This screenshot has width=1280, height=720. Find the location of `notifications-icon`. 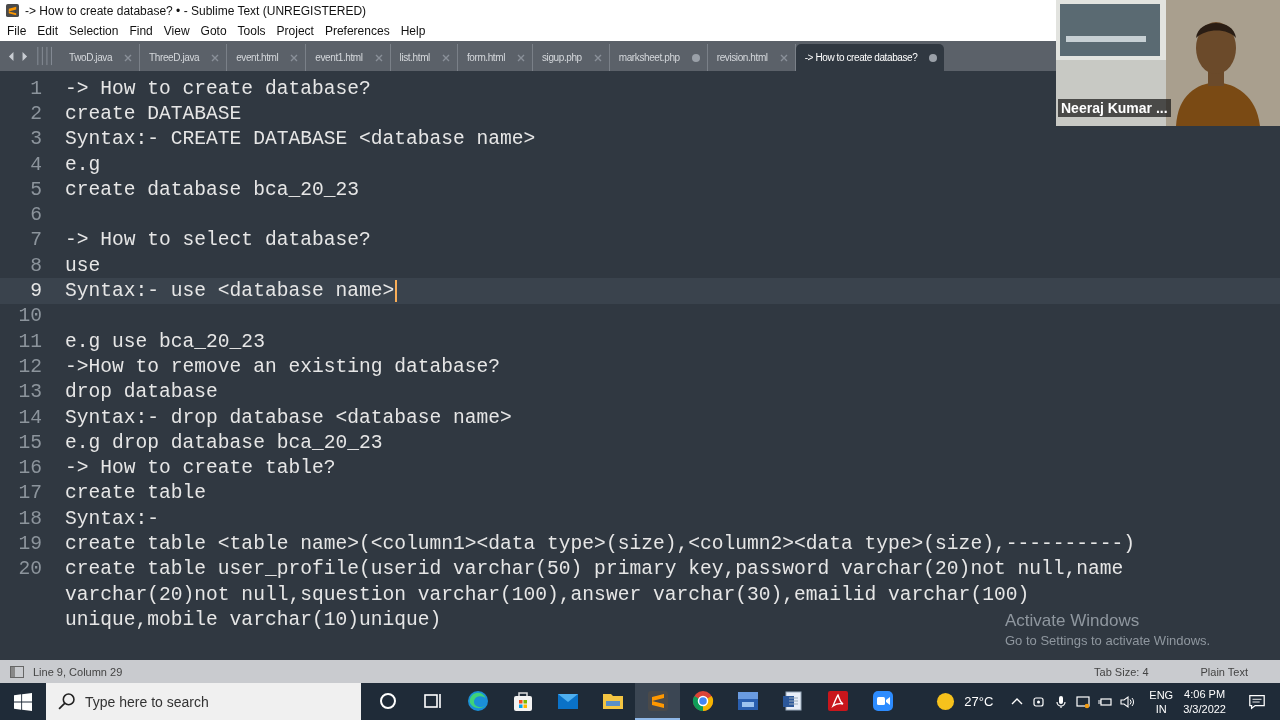

notifications-icon is located at coordinates (1257, 701).